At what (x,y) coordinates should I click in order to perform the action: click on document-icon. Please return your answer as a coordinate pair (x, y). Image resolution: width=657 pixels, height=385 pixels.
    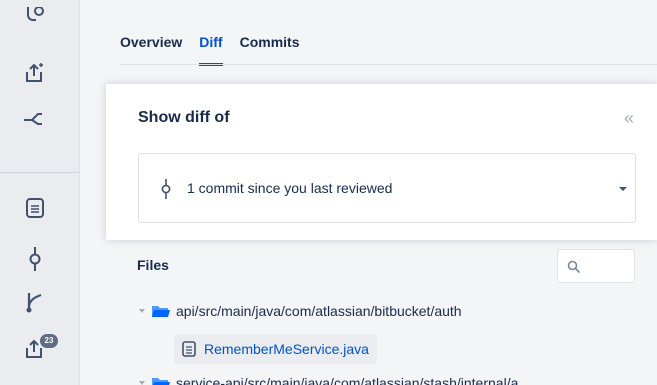
    Looking at the image, I should click on (35, 208).